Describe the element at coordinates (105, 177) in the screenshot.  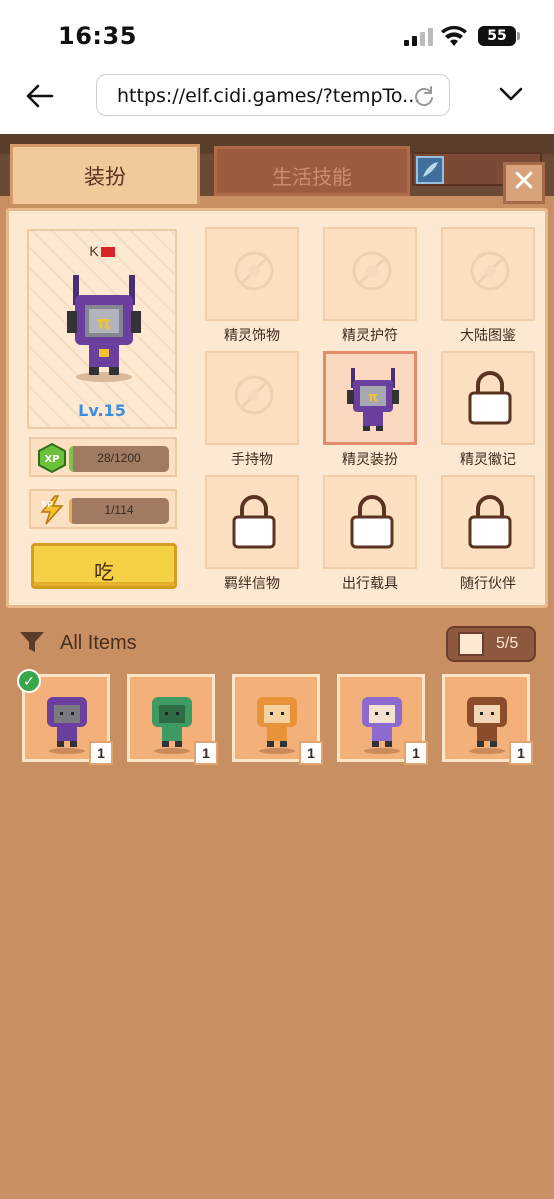
I see `tab-costume-label: 装扮` at that location.